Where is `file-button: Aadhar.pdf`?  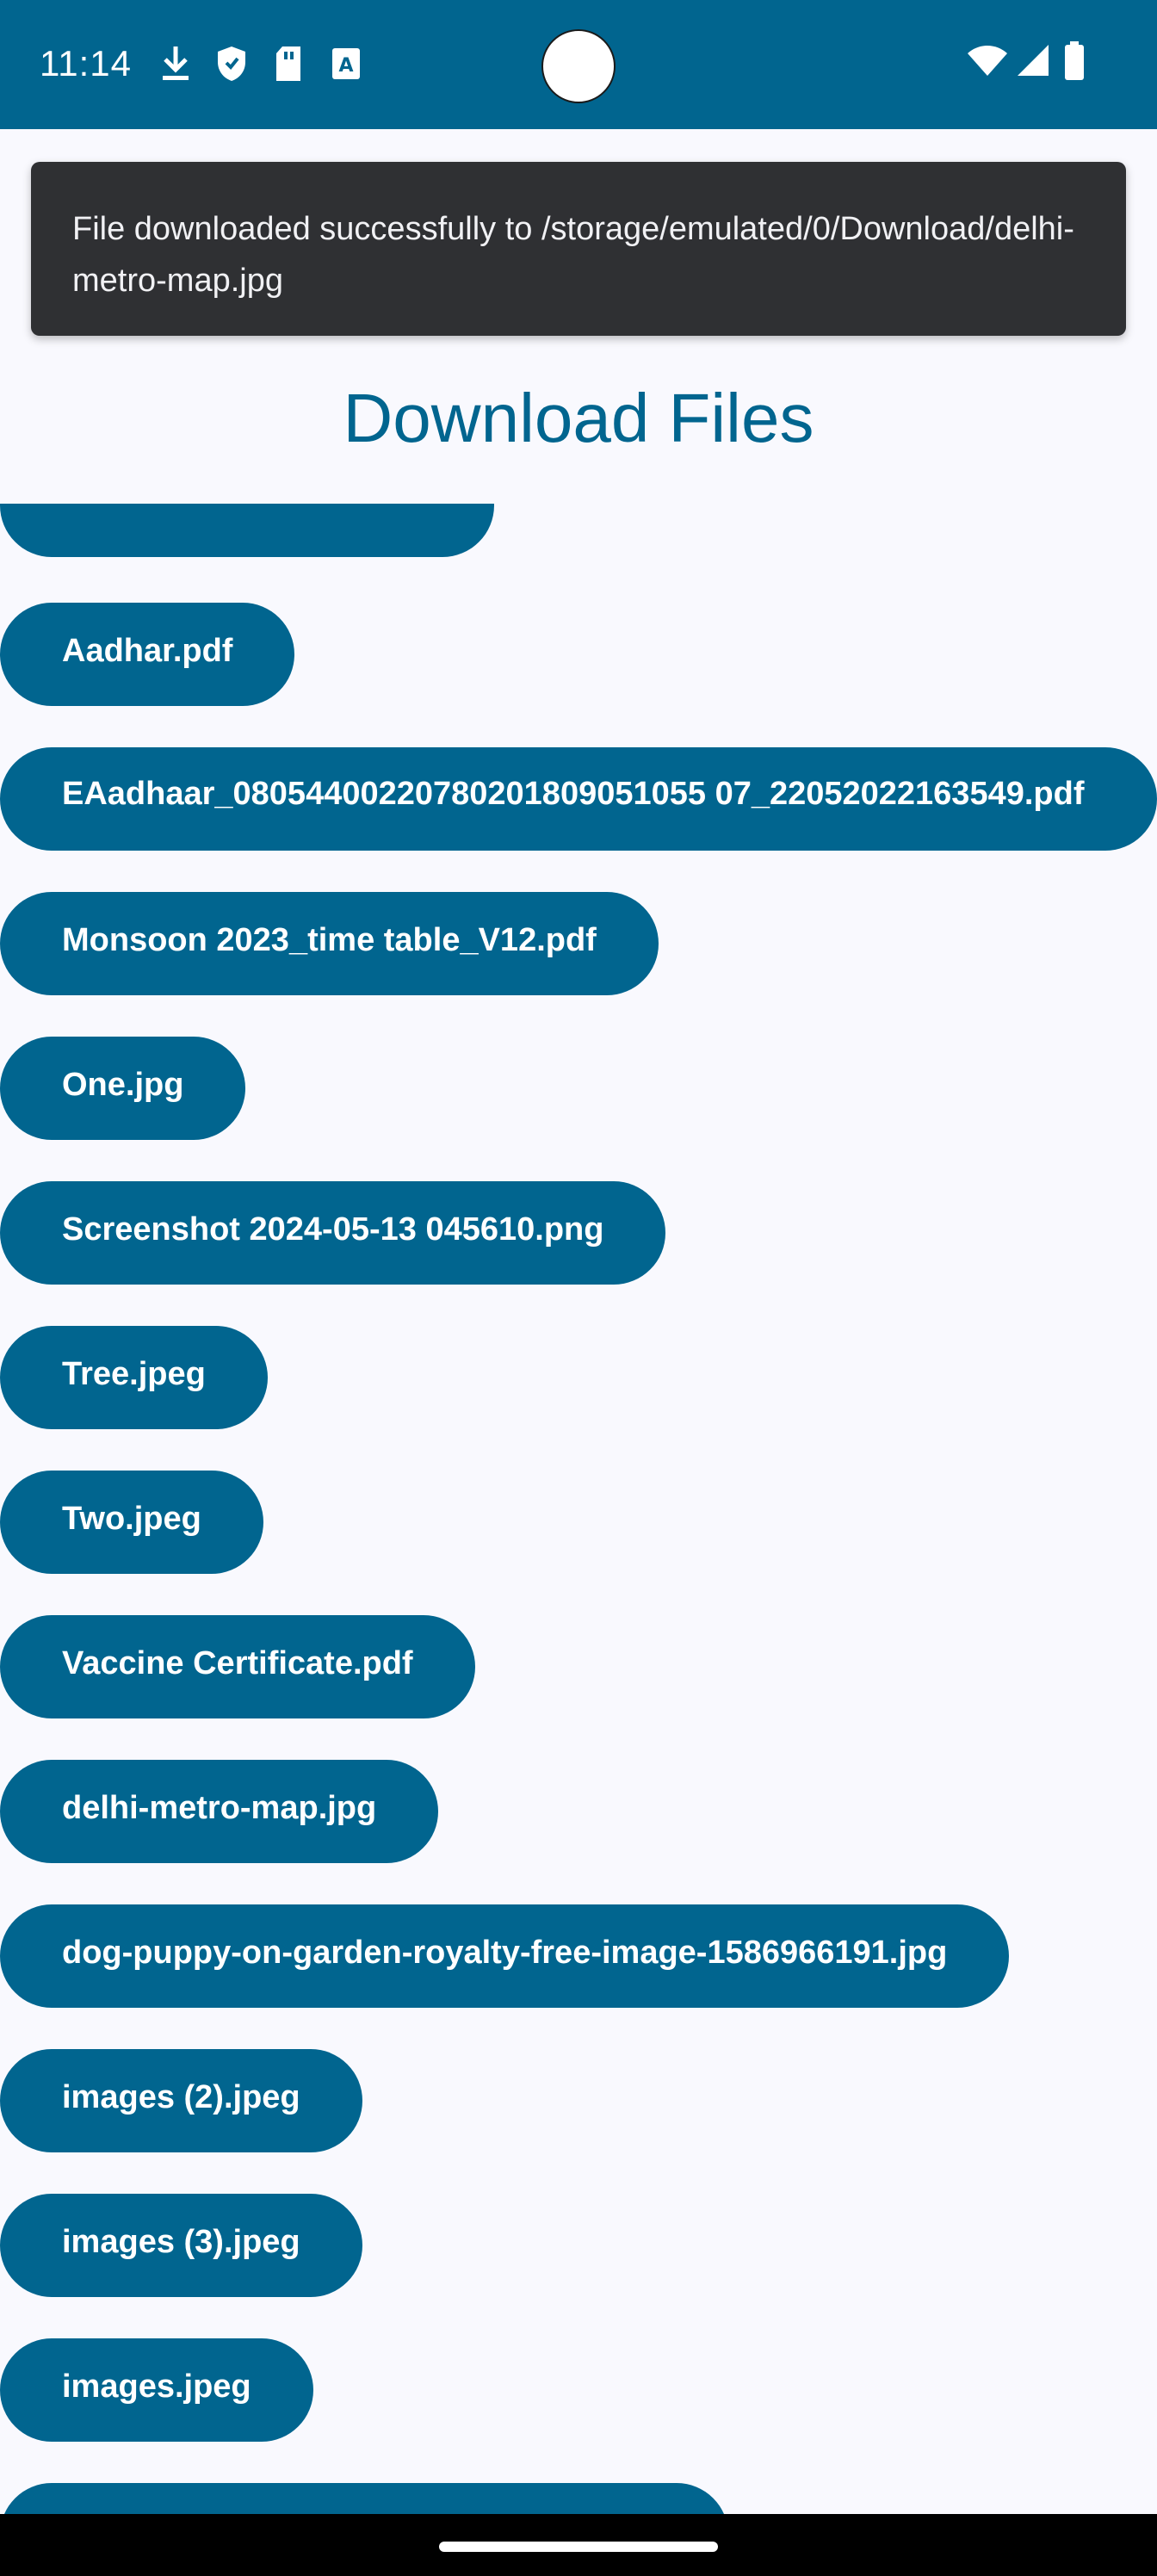 file-button: Aadhar.pdf is located at coordinates (147, 655).